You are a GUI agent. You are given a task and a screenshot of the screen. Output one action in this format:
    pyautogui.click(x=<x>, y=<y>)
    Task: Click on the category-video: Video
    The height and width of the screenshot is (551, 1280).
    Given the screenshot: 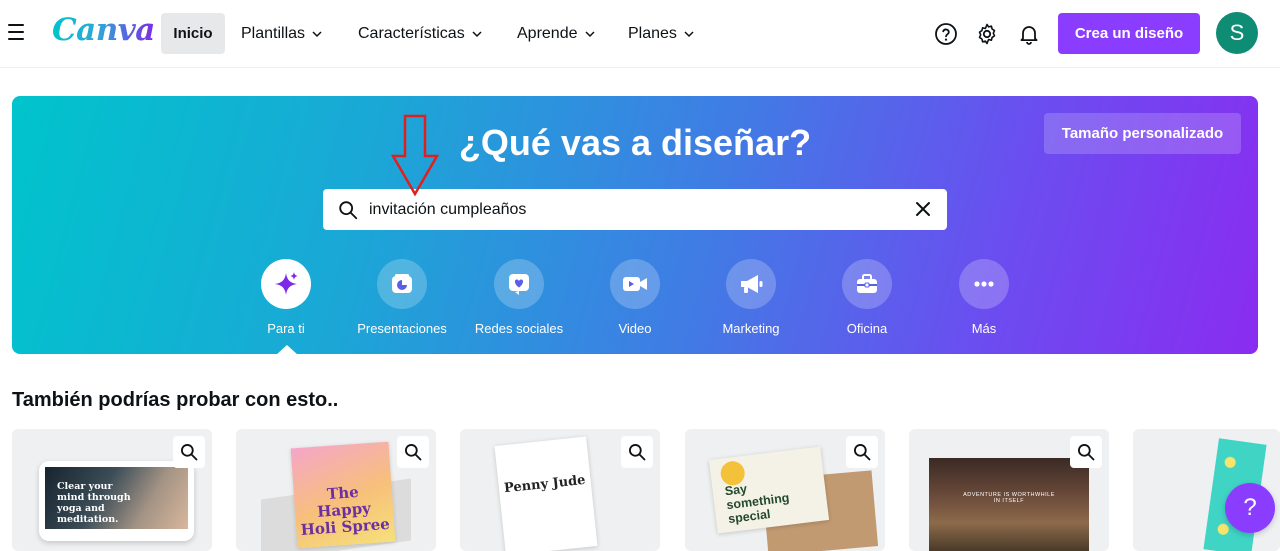 What is the action you would take?
    pyautogui.click(x=635, y=297)
    